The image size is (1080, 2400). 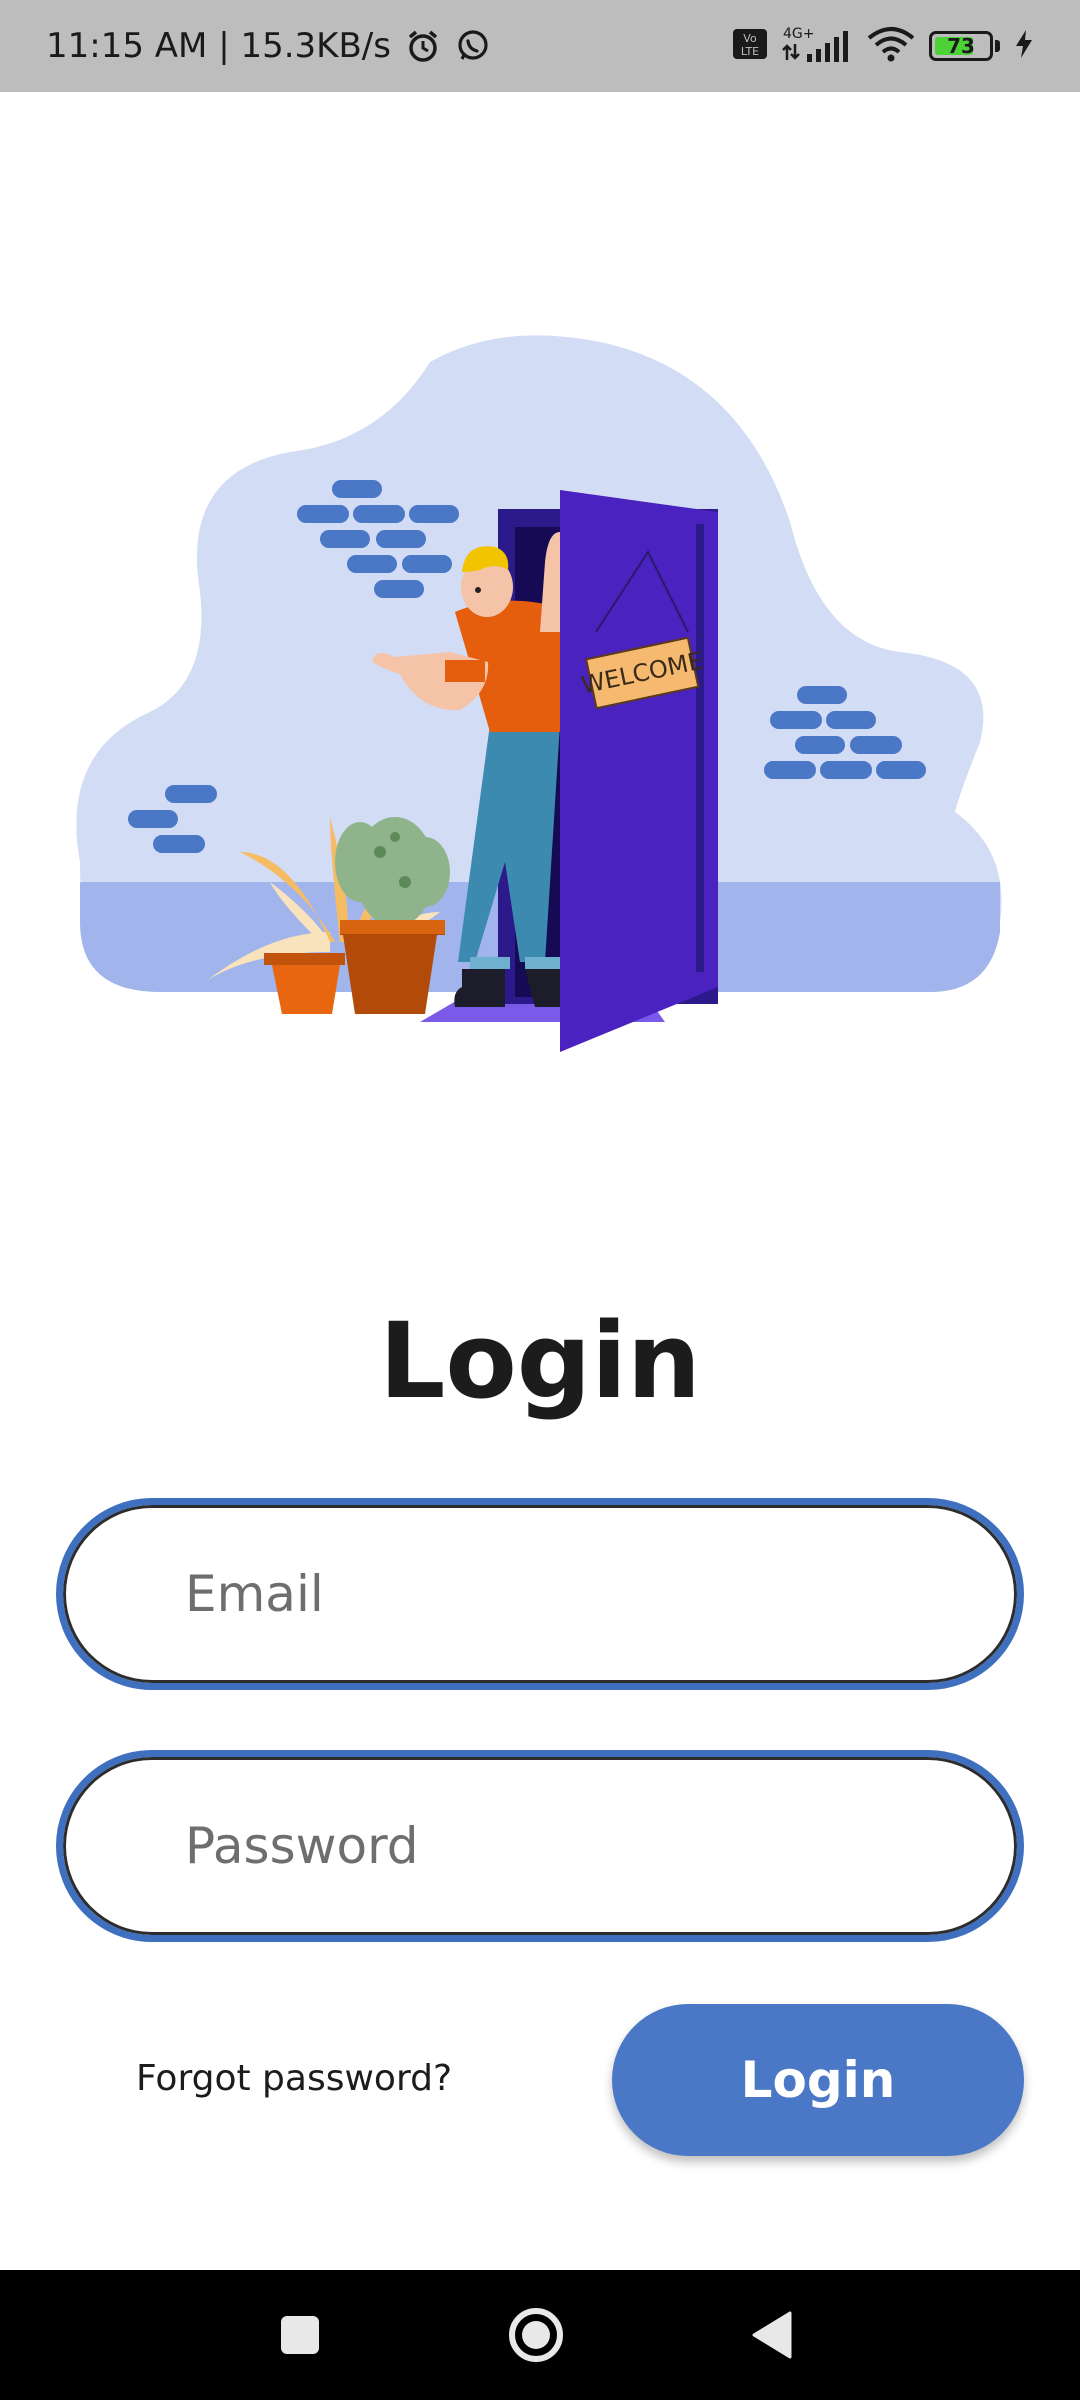 I want to click on back-button, so click(x=772, y=2335).